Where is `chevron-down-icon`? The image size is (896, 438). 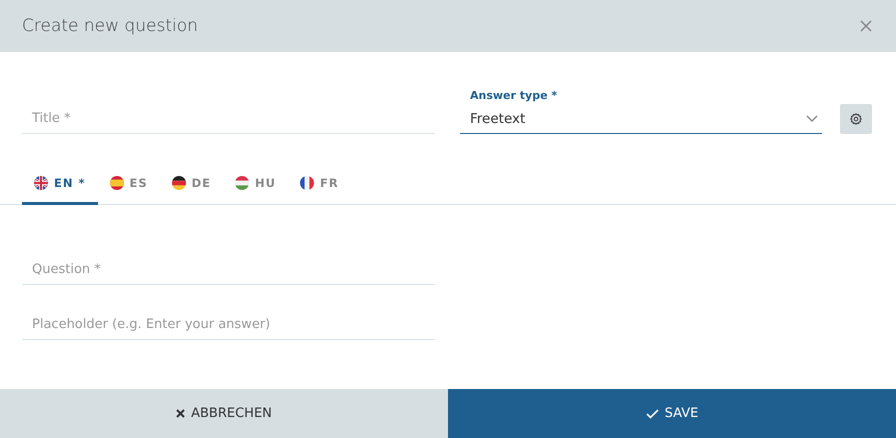
chevron-down-icon is located at coordinates (812, 118).